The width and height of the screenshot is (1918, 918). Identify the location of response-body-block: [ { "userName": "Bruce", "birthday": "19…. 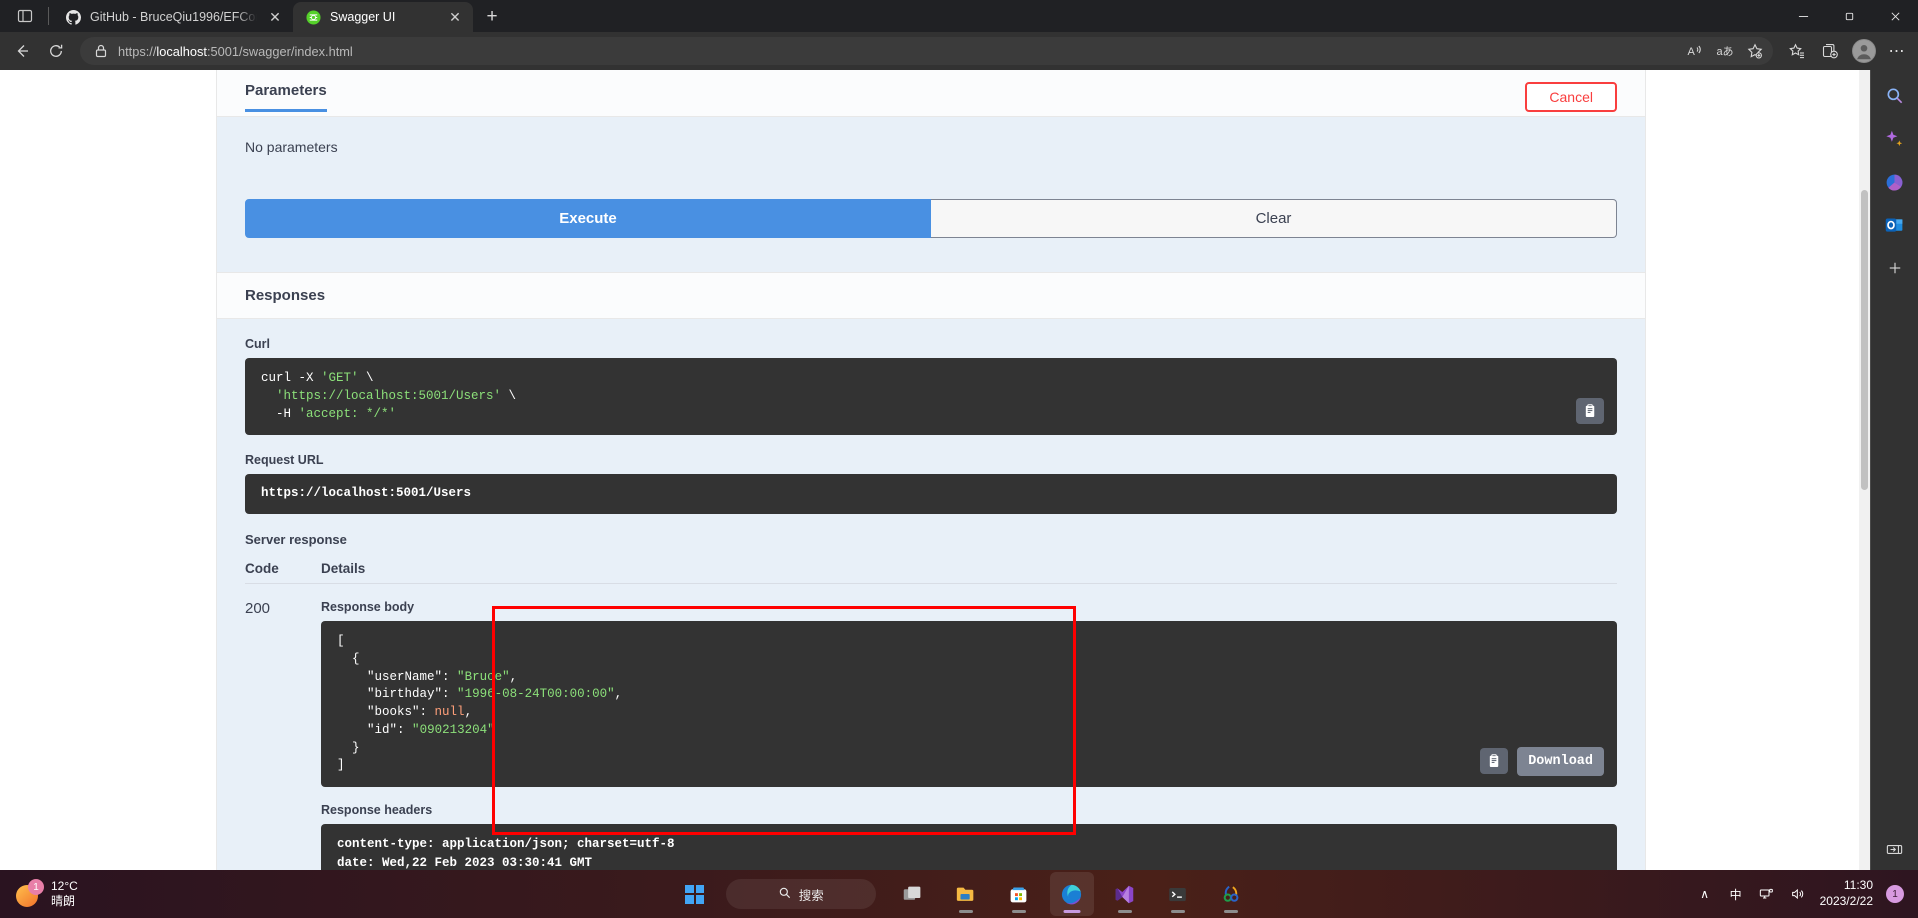
(969, 704).